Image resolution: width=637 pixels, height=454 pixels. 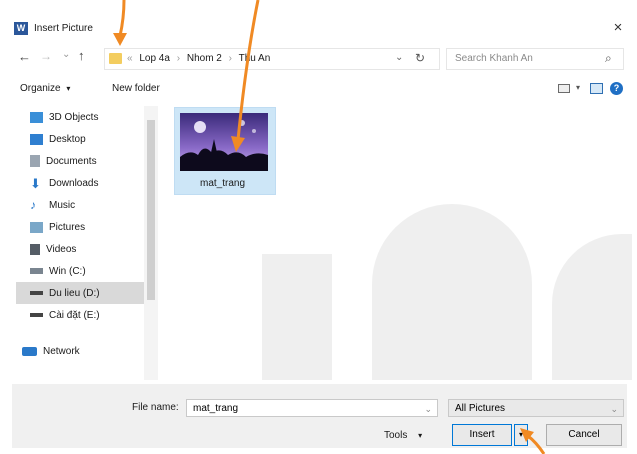 I want to click on annotation-arrow-file, so click(x=245, y=76).